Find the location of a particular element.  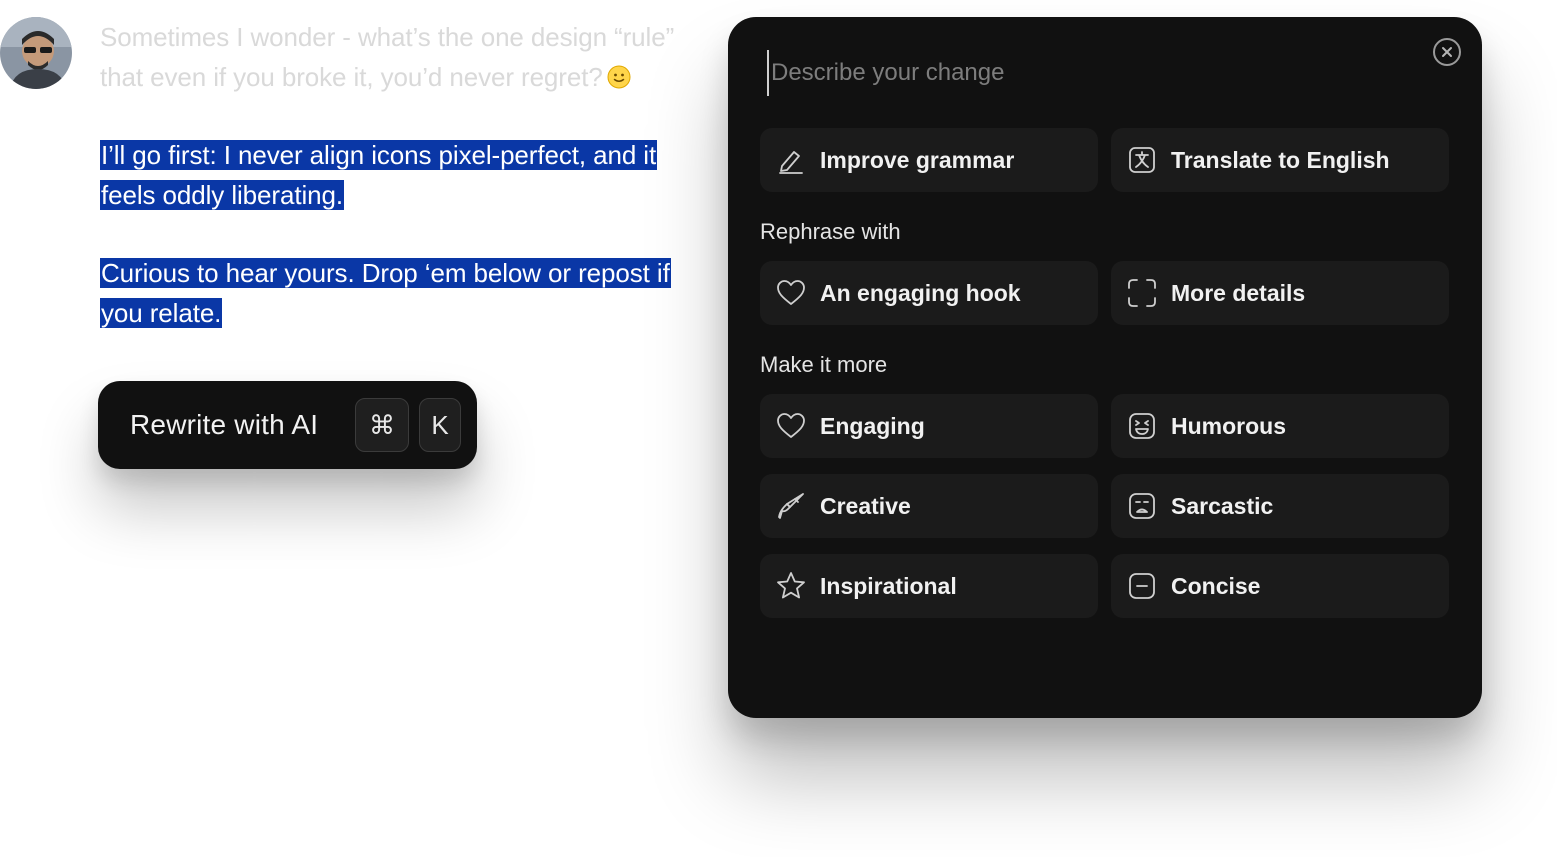

engaging-hook-label: An engaging hook is located at coordinates (920, 292).